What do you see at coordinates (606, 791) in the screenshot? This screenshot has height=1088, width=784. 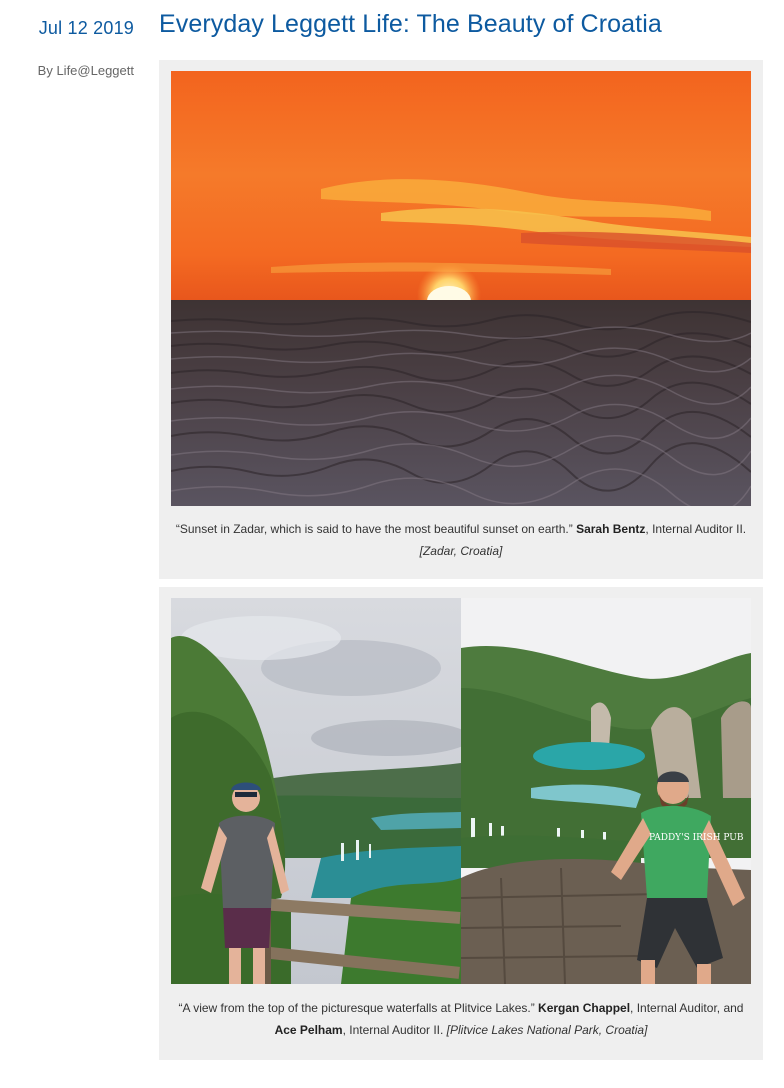 I see `plitvice-photo-right: PADDY'S IRISH PUB` at bounding box center [606, 791].